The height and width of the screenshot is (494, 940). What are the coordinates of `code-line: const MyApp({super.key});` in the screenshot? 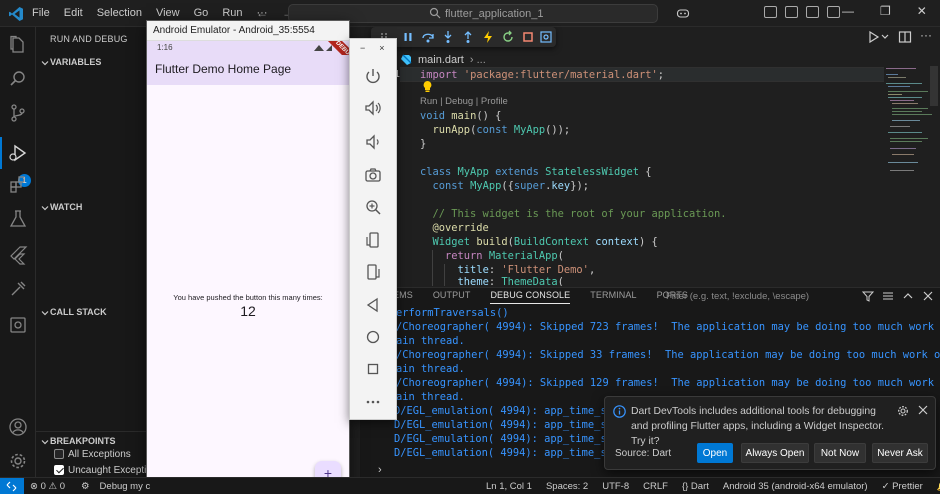 It's located at (504, 186).